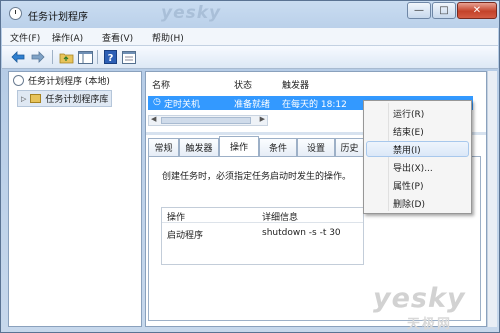 The width and height of the screenshot is (500, 333). What do you see at coordinates (182, 105) in the screenshot?
I see `task-name: 定时关机` at bounding box center [182, 105].